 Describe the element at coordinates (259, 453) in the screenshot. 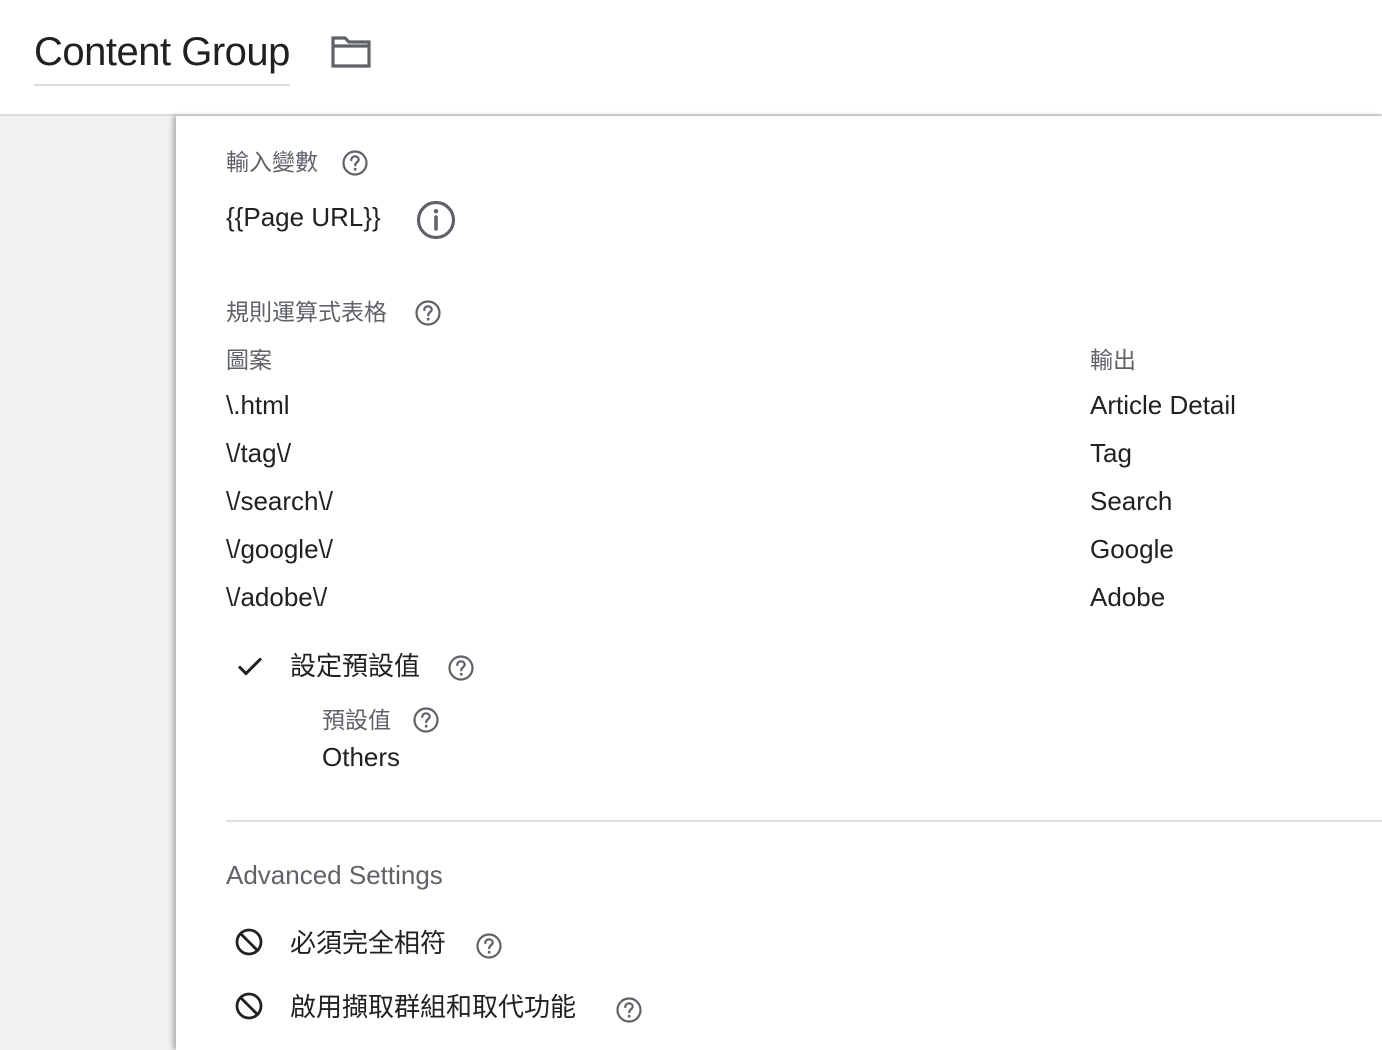

I see `table-row-pattern: \/tag\/` at that location.